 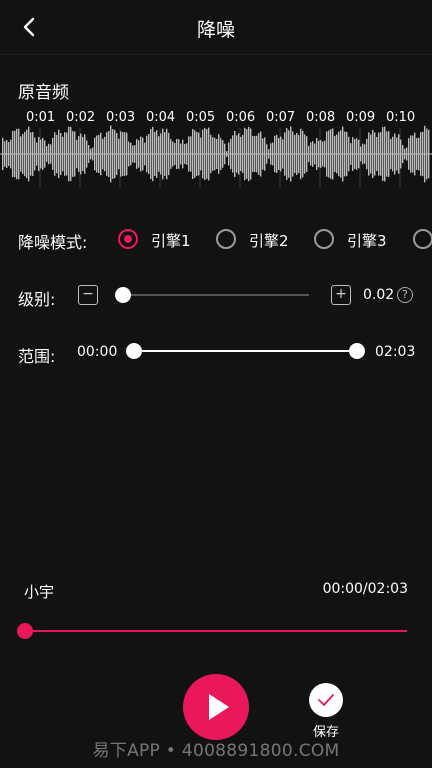 What do you see at coordinates (357, 351) in the screenshot?
I see `range-end-thumb` at bounding box center [357, 351].